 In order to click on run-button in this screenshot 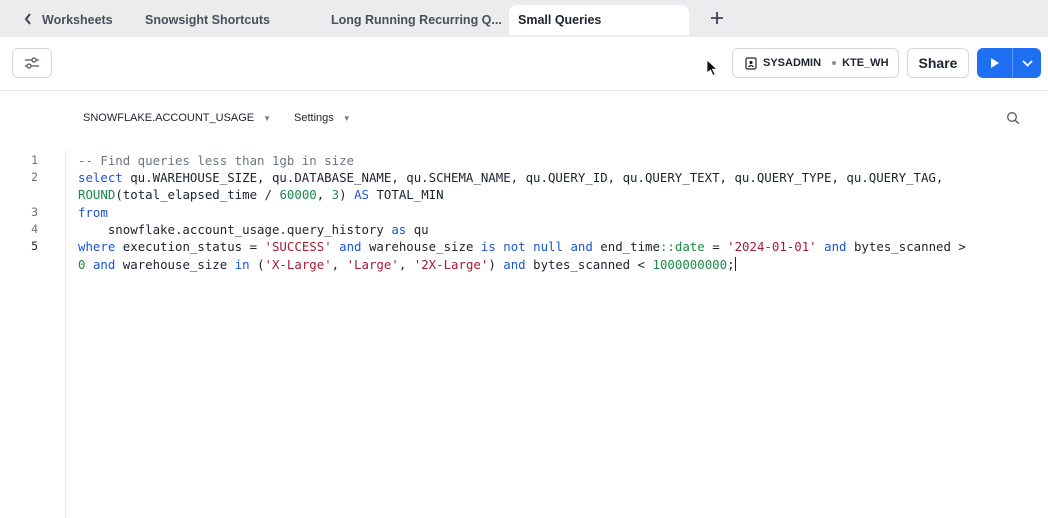, I will do `click(995, 63)`.